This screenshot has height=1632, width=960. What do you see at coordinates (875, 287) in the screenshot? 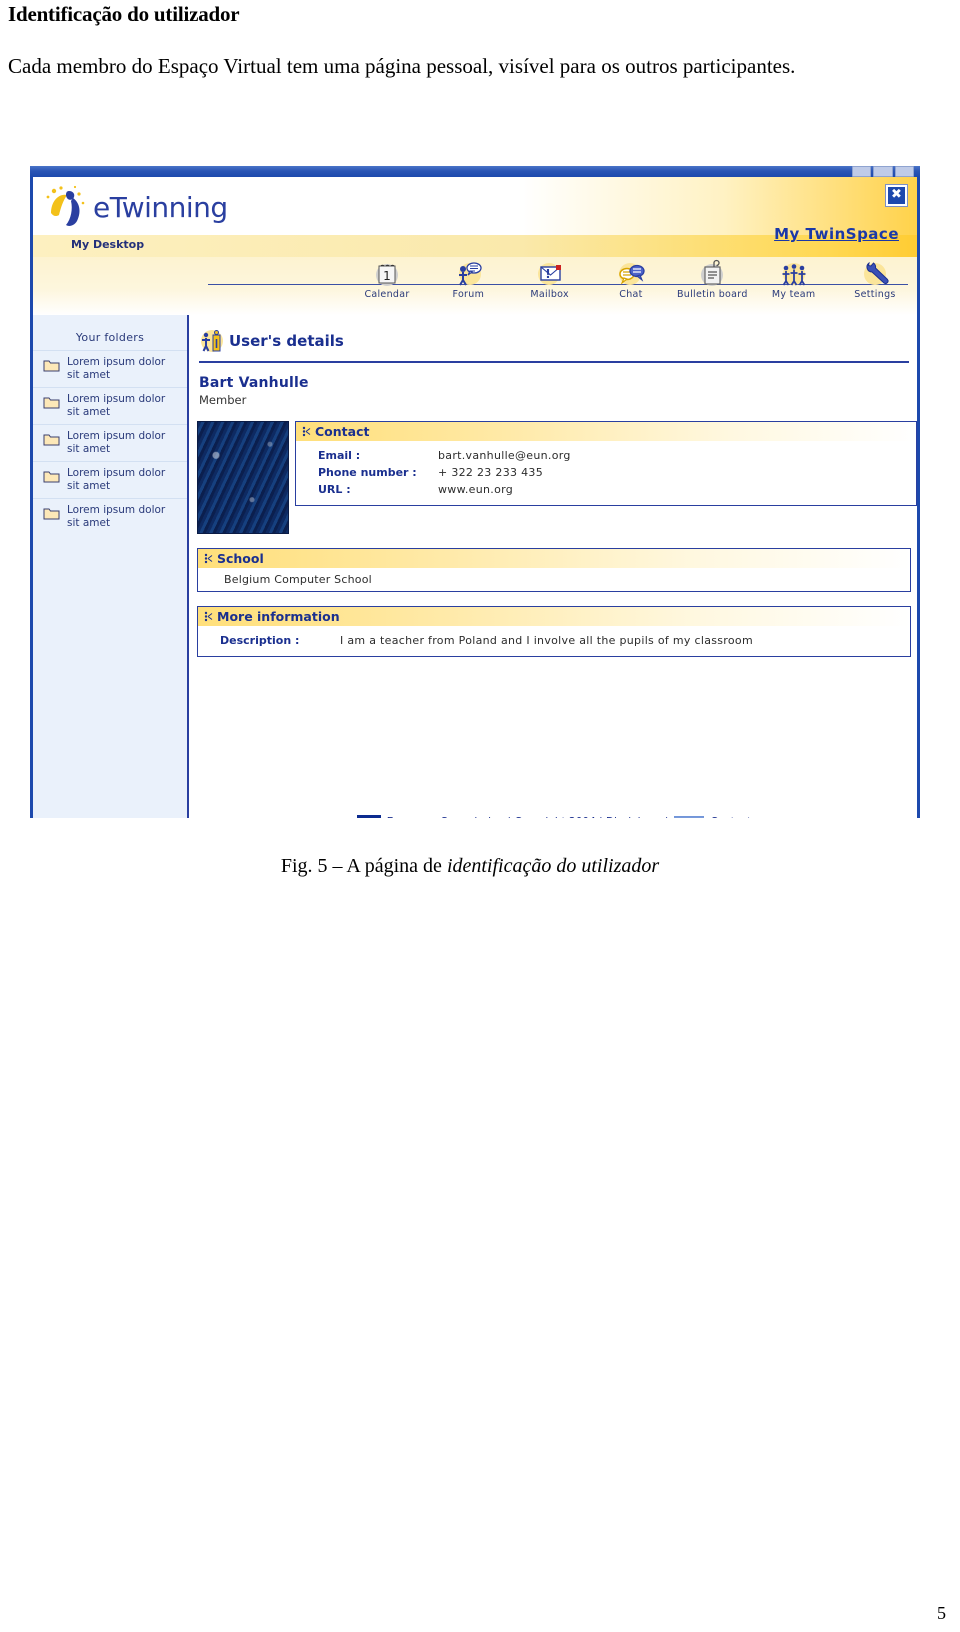
I see `nav-item-settings: Settings` at bounding box center [875, 287].